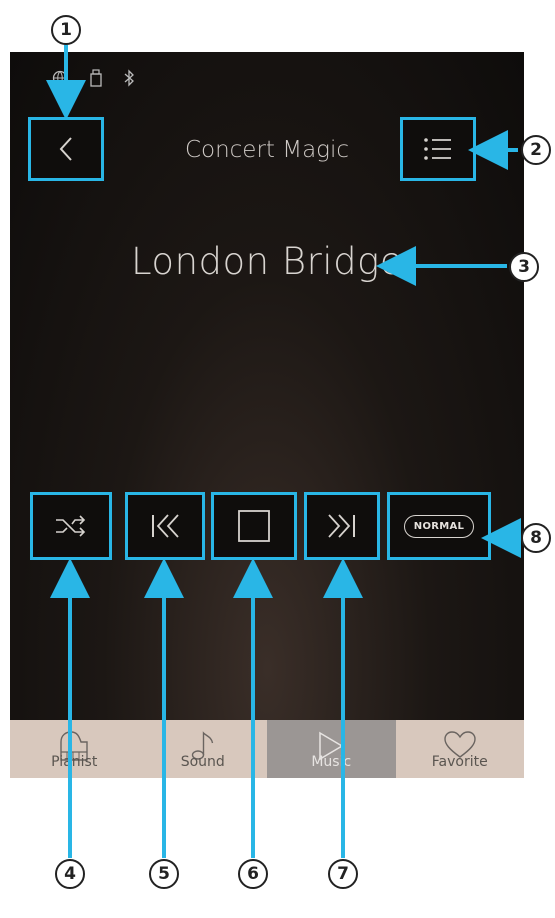 The width and height of the screenshot is (555, 918). I want to click on callout-5: 5, so click(164, 874).